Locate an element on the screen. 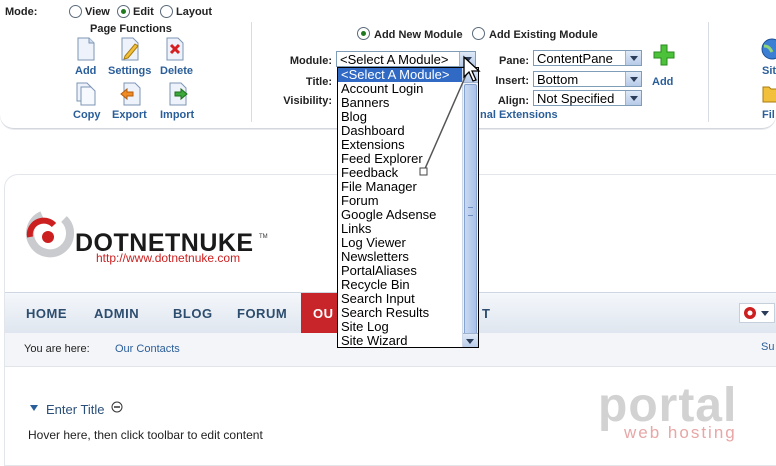 The image size is (776, 466). pane-select: ContentPane is located at coordinates (587, 58).